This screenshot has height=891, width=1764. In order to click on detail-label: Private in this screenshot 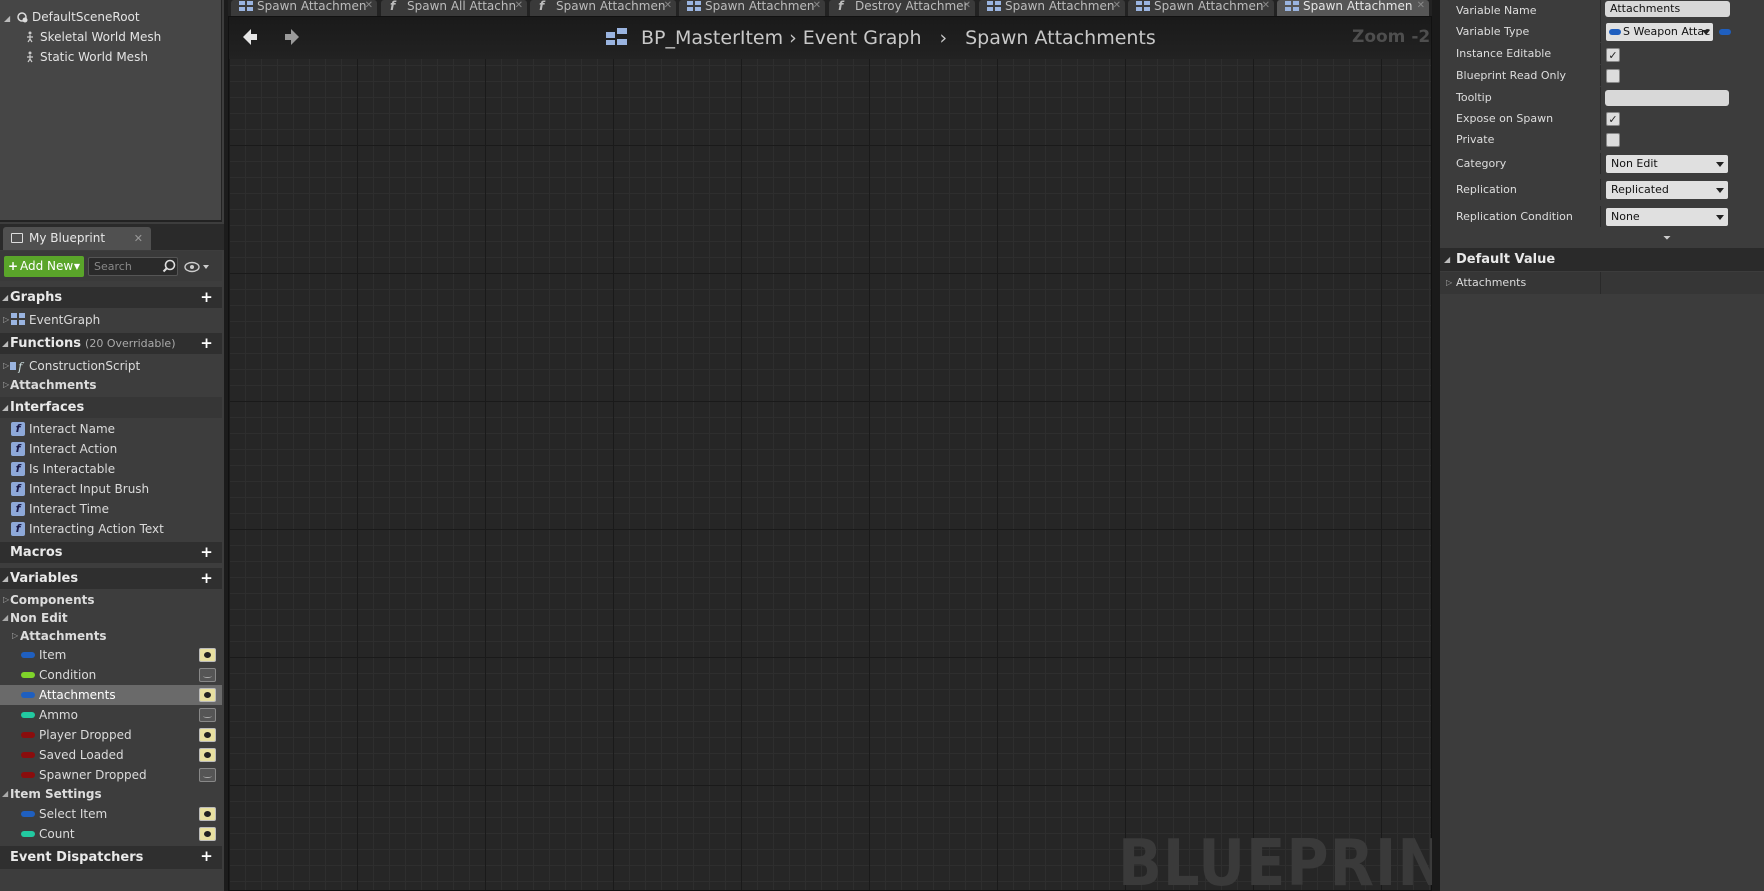, I will do `click(1475, 139)`.